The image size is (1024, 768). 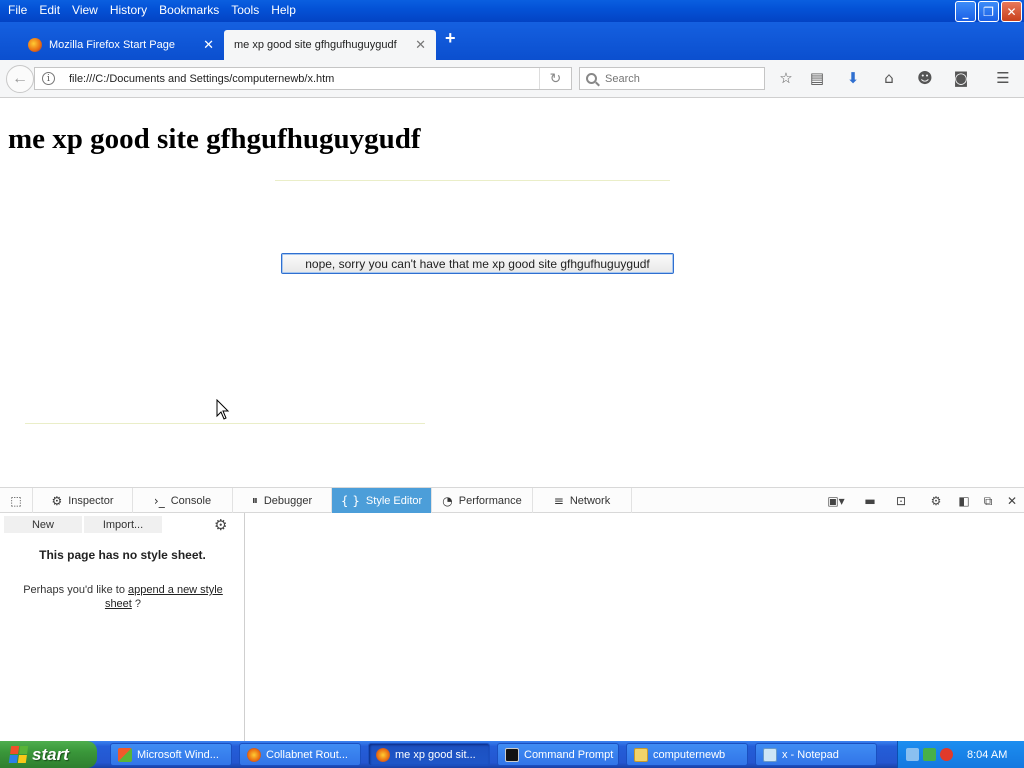 What do you see at coordinates (786, 78) in the screenshot?
I see `bookmark-star-icon: ☆` at bounding box center [786, 78].